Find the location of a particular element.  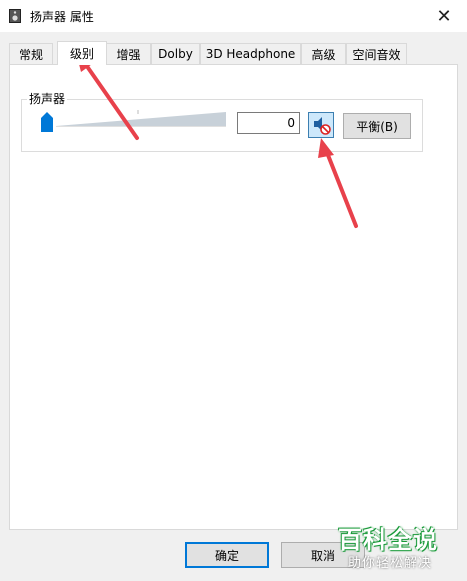

watermark: 百科全说 助你轻松解决 is located at coordinates (398, 548).